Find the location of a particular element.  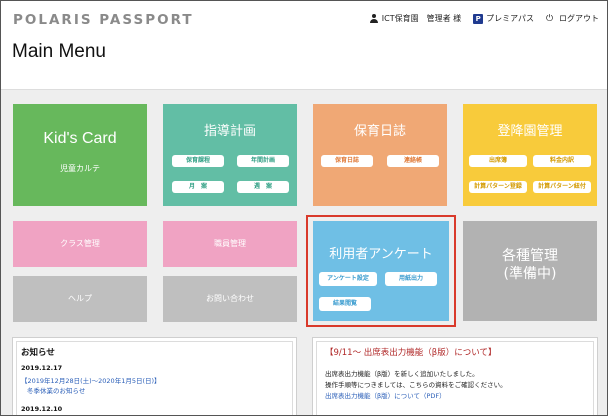

notice-pdf-link: 出席表出力機能（β版）について（PDF） is located at coordinates (385, 395).